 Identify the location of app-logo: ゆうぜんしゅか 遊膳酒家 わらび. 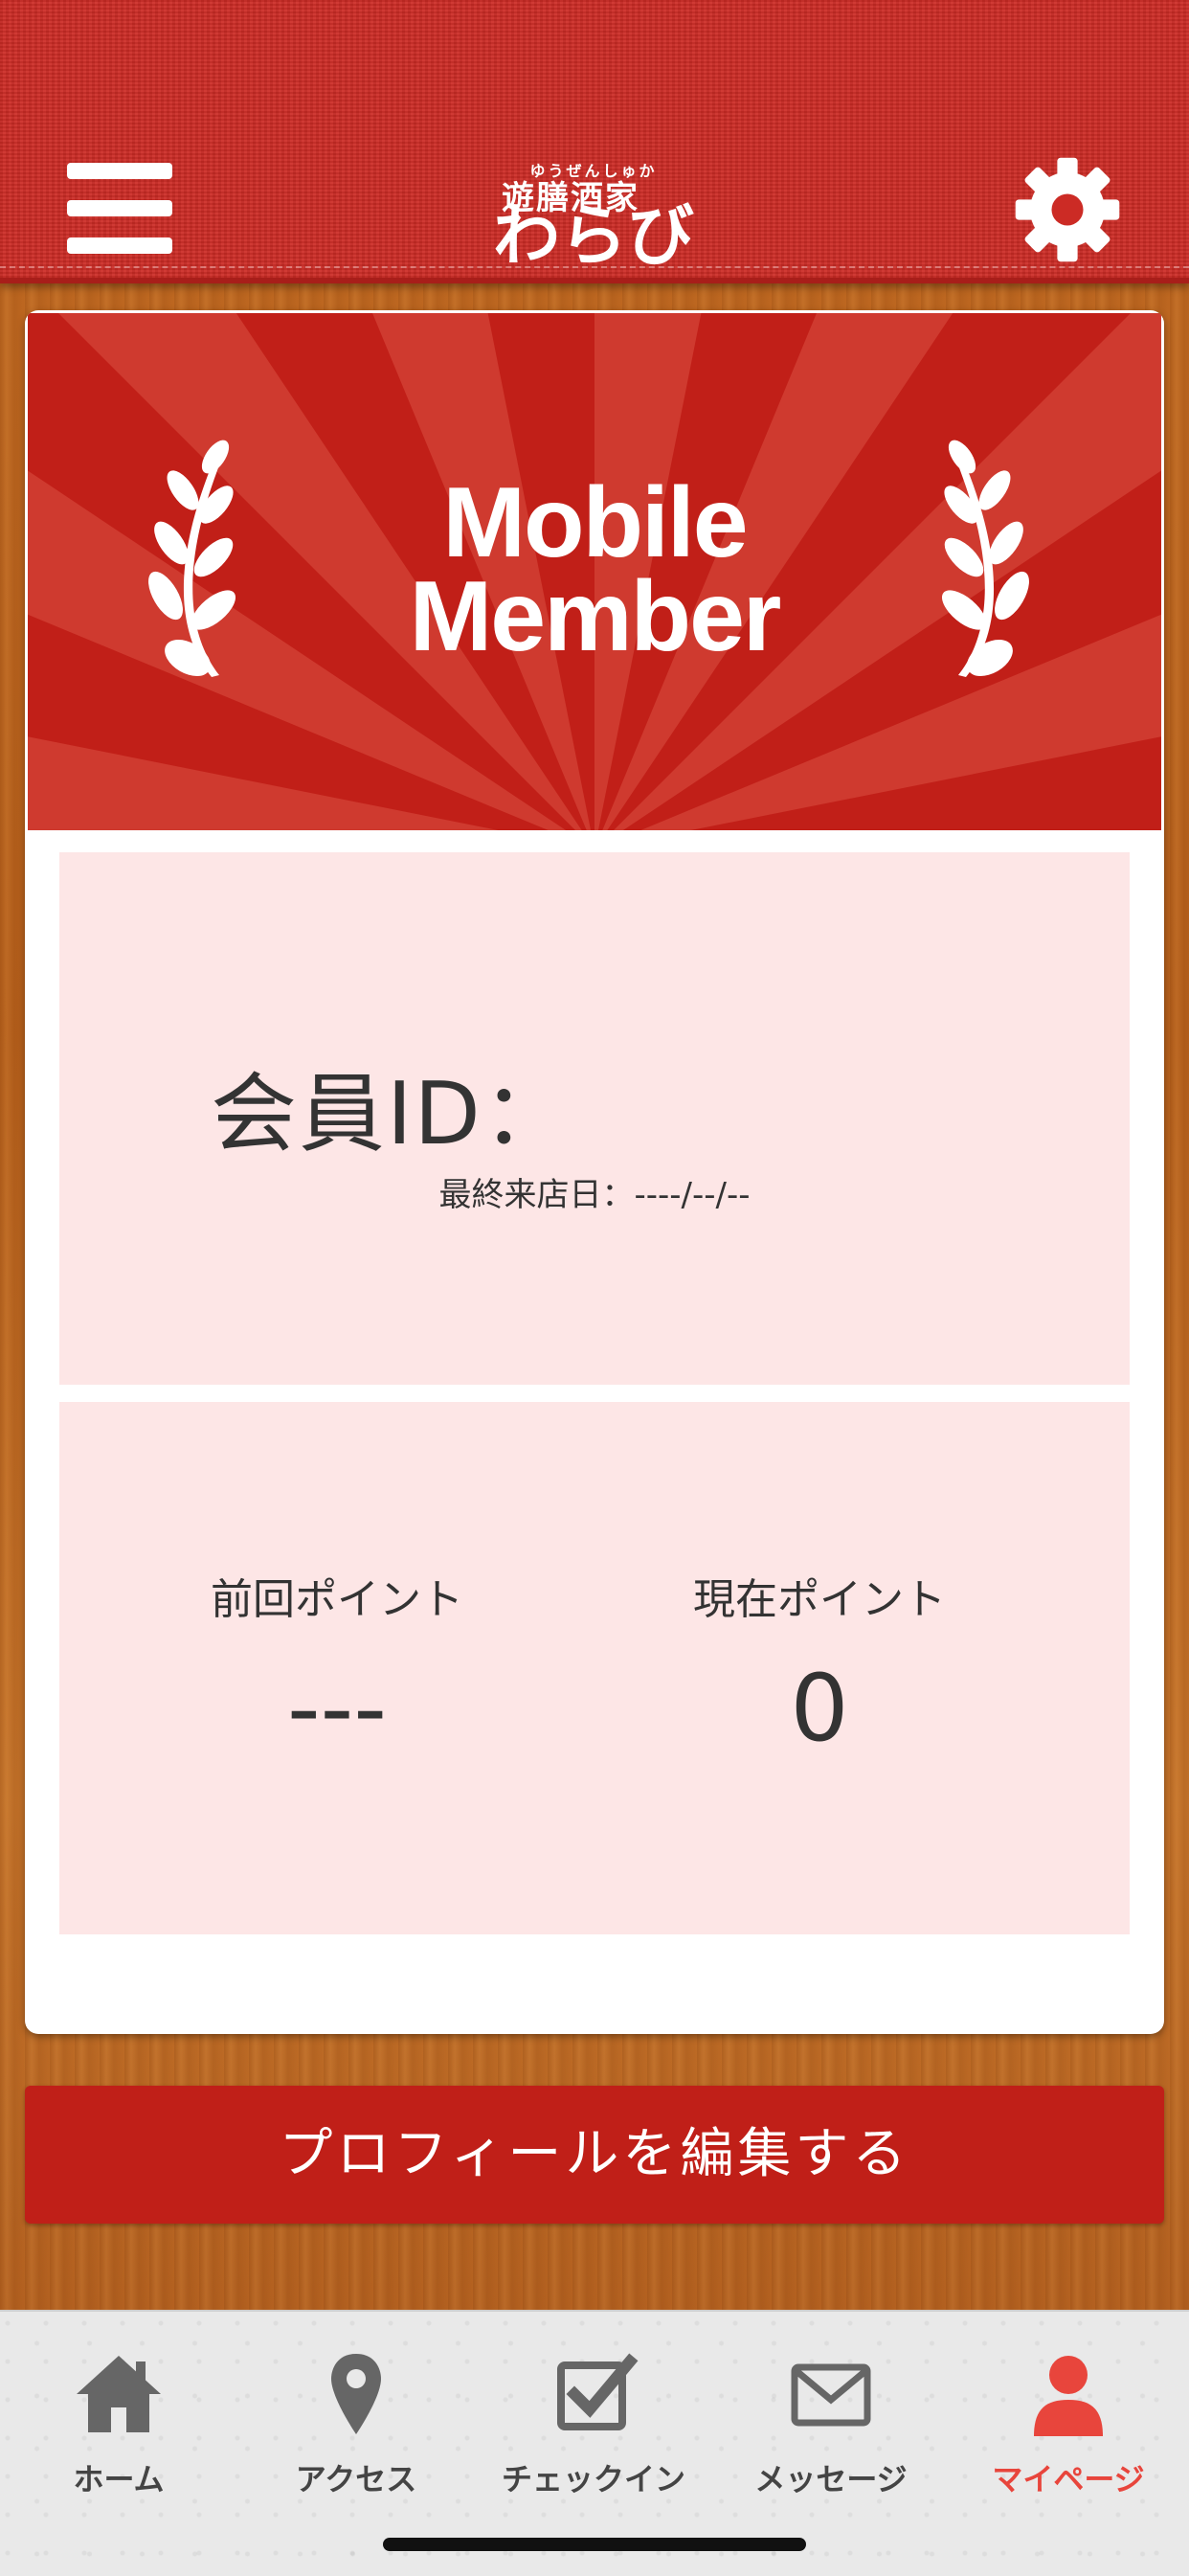
(593, 218).